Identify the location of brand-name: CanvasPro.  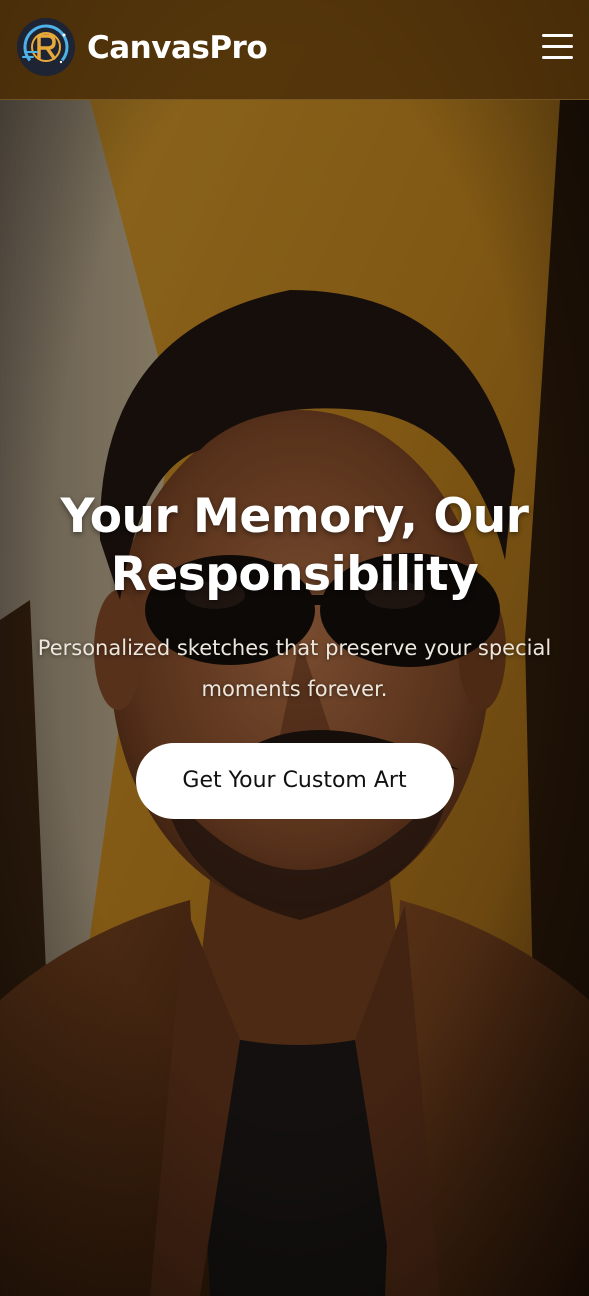
(177, 48).